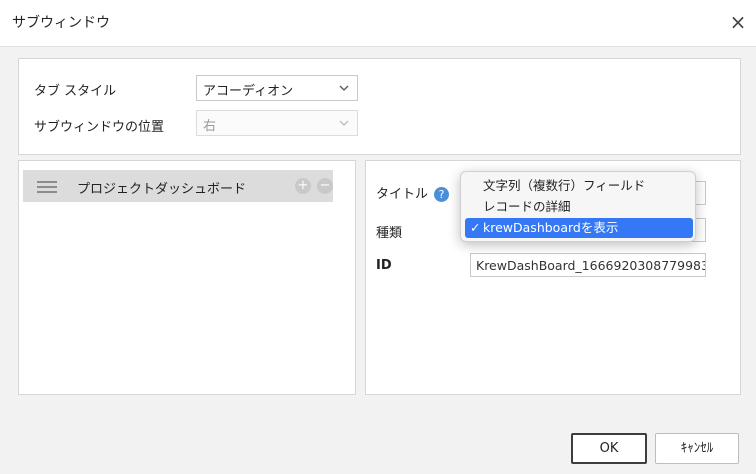 Image resolution: width=756 pixels, height=474 pixels. What do you see at coordinates (162, 189) in the screenshot?
I see `tree-item-label: プロジェクトダッシュボード` at bounding box center [162, 189].